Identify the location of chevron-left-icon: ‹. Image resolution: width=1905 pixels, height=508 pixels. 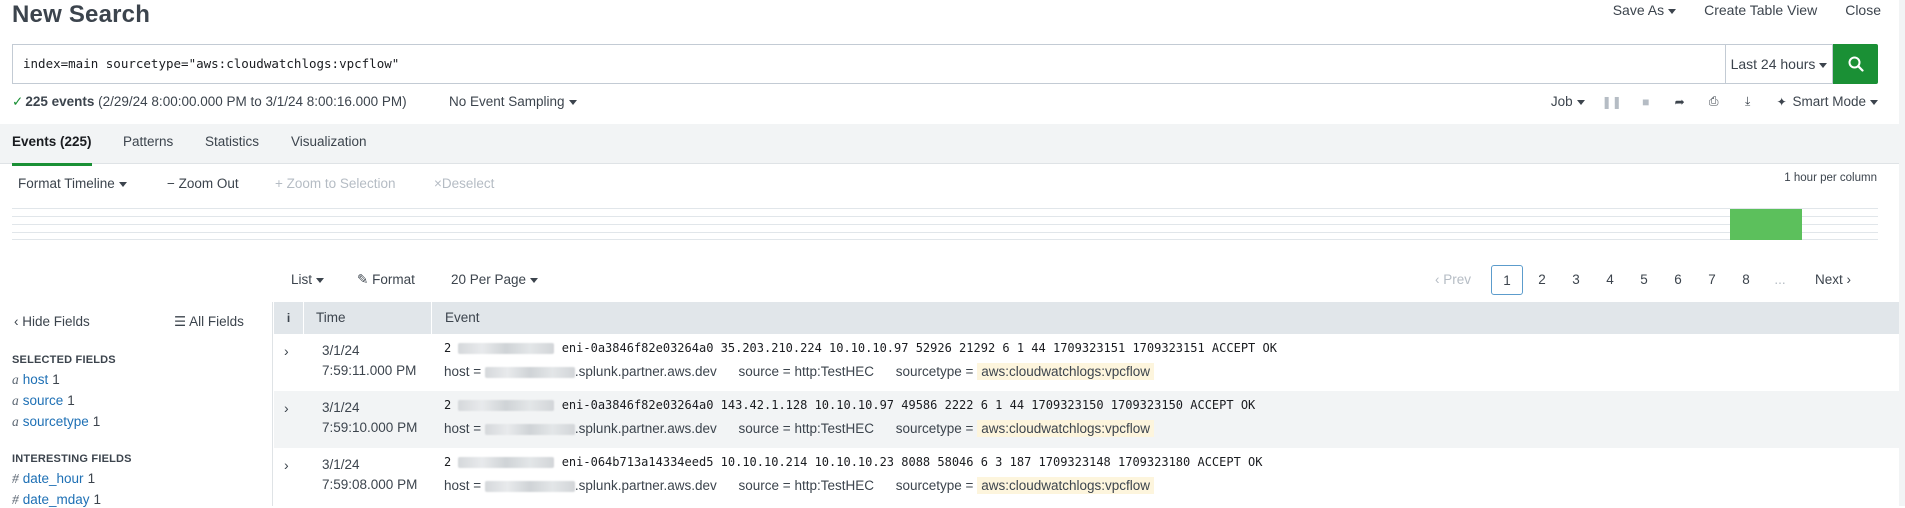
(16, 321).